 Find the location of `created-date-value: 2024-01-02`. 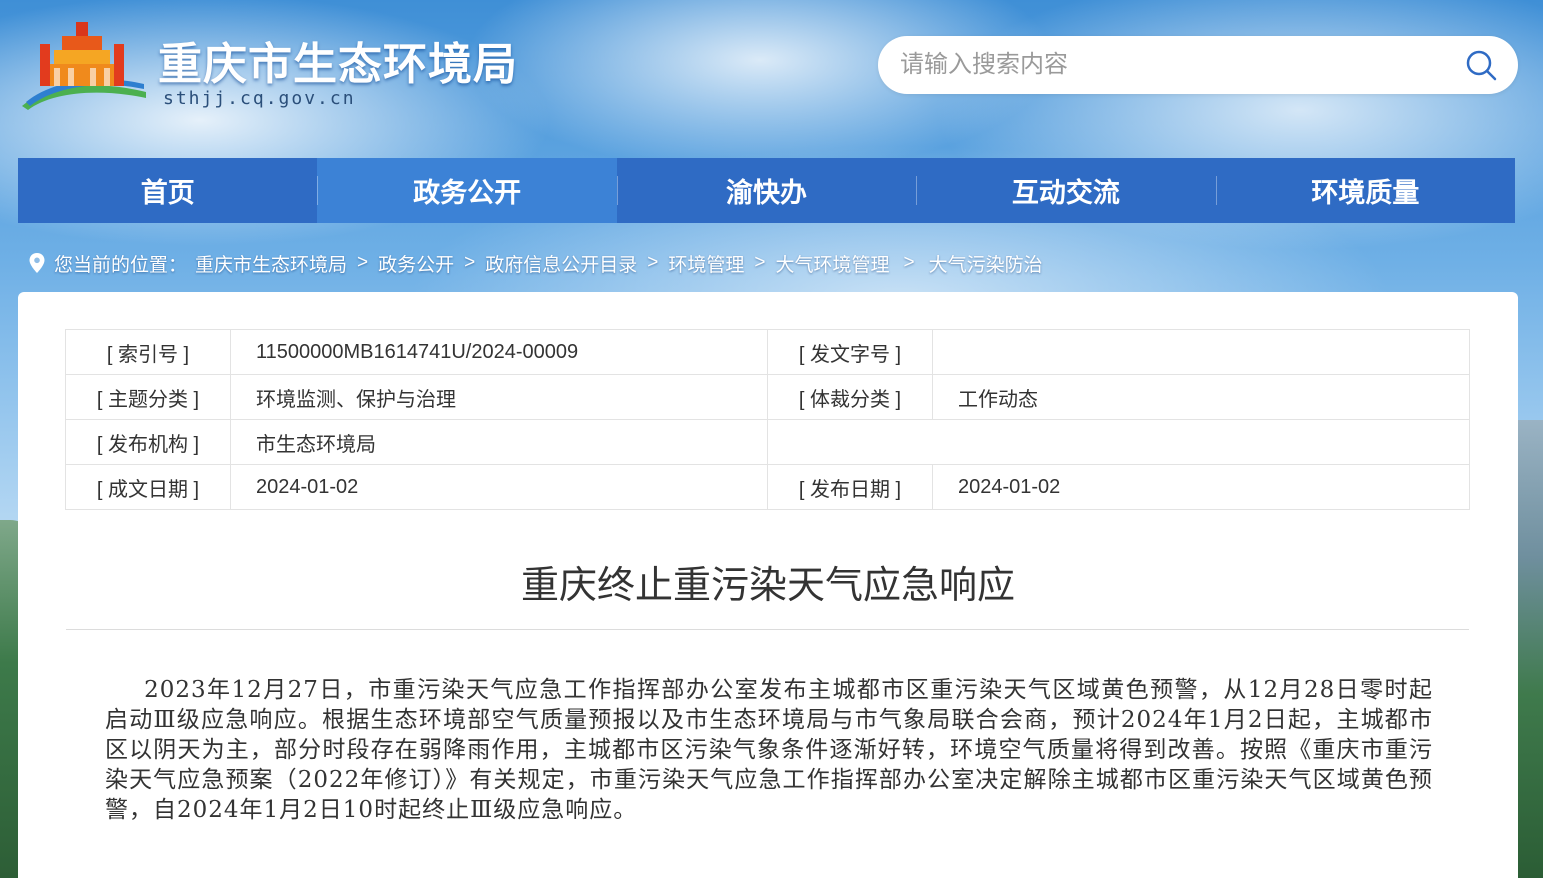

created-date-value: 2024-01-02 is located at coordinates (499, 487).